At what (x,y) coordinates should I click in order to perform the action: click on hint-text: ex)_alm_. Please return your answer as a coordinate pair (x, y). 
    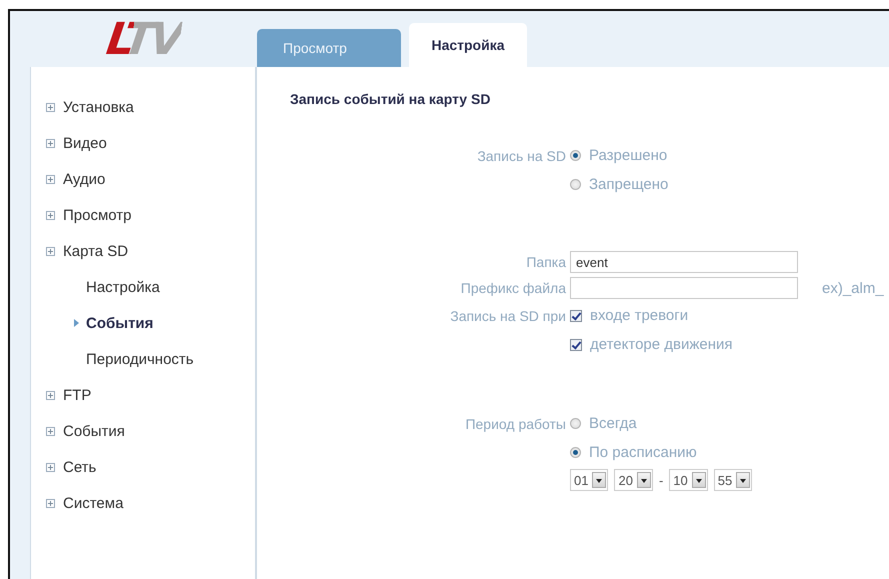
    Looking at the image, I should click on (853, 288).